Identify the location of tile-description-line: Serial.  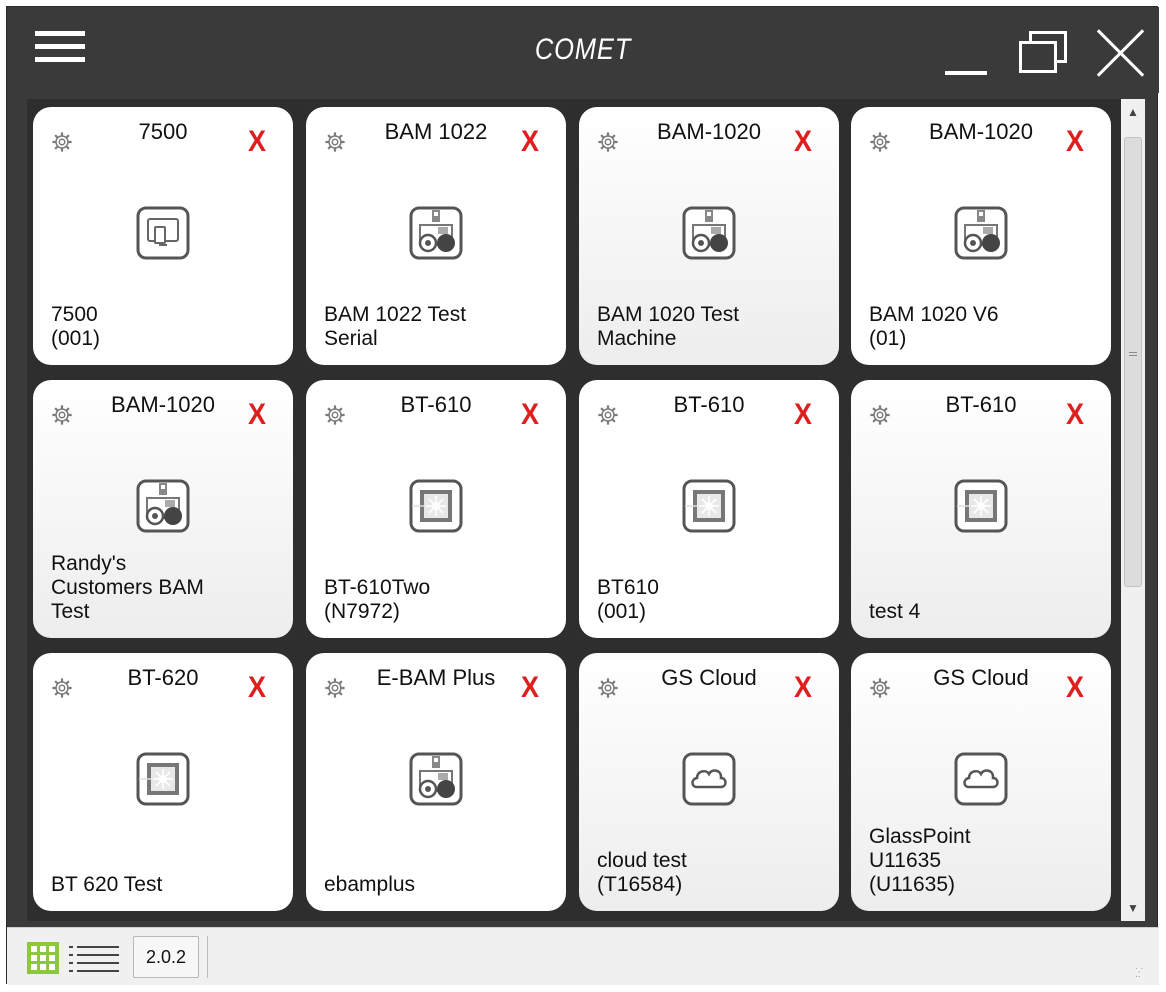
(351, 338).